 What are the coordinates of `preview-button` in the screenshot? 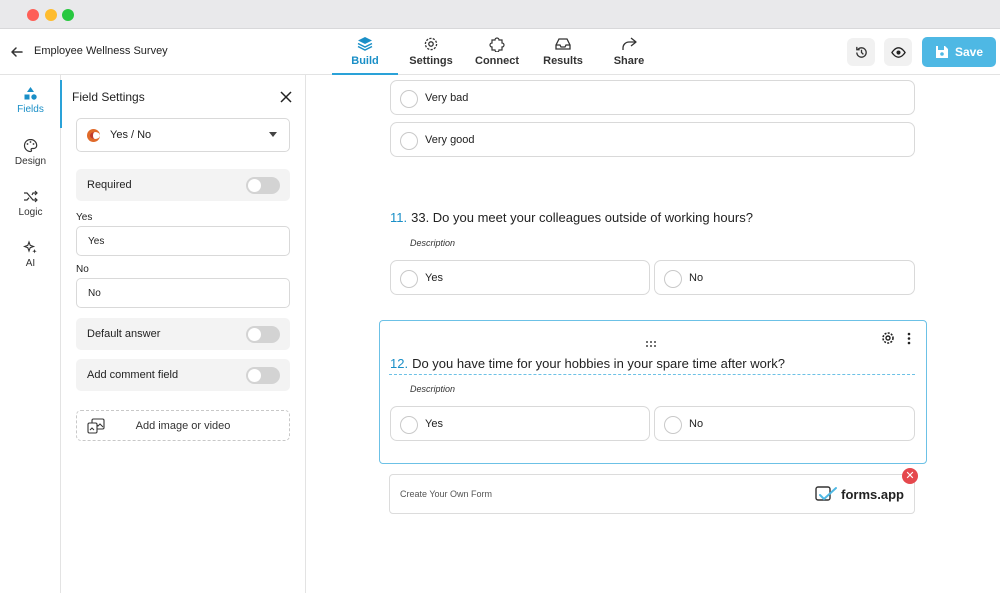 It's located at (898, 52).